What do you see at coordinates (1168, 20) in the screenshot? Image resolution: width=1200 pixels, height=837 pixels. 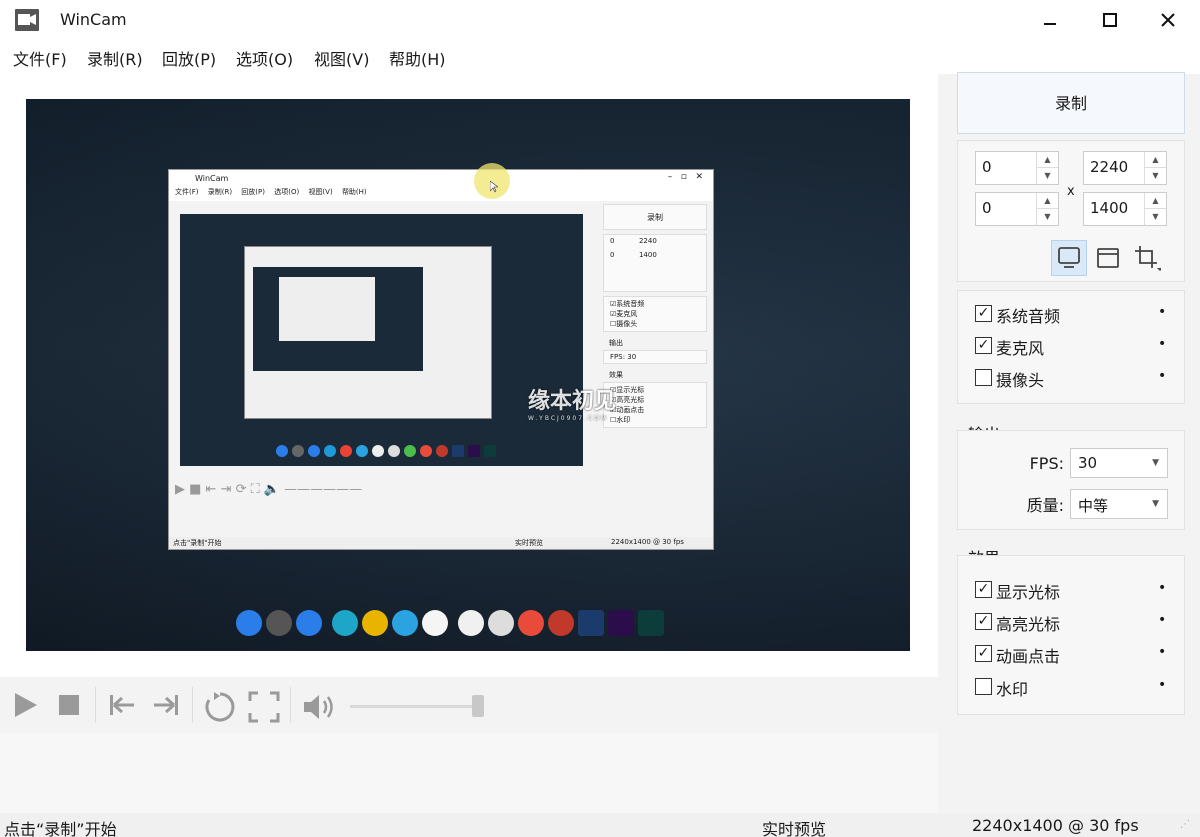 I see `close-button` at bounding box center [1168, 20].